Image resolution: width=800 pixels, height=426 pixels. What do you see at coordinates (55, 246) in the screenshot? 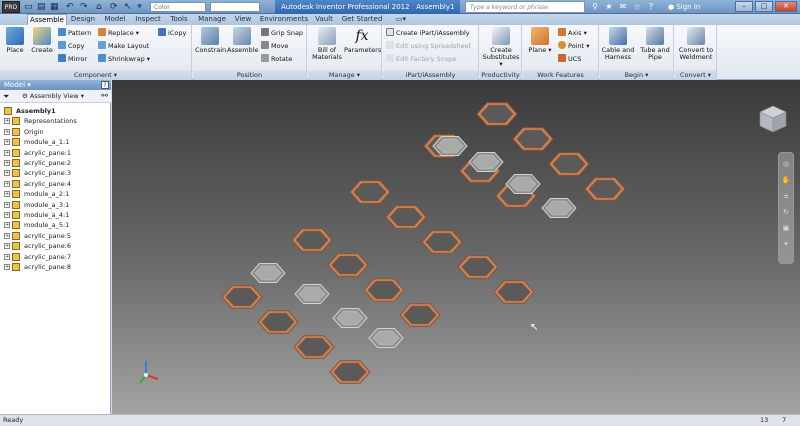
I see `tree-node: + acrylic_pane:6` at bounding box center [55, 246].